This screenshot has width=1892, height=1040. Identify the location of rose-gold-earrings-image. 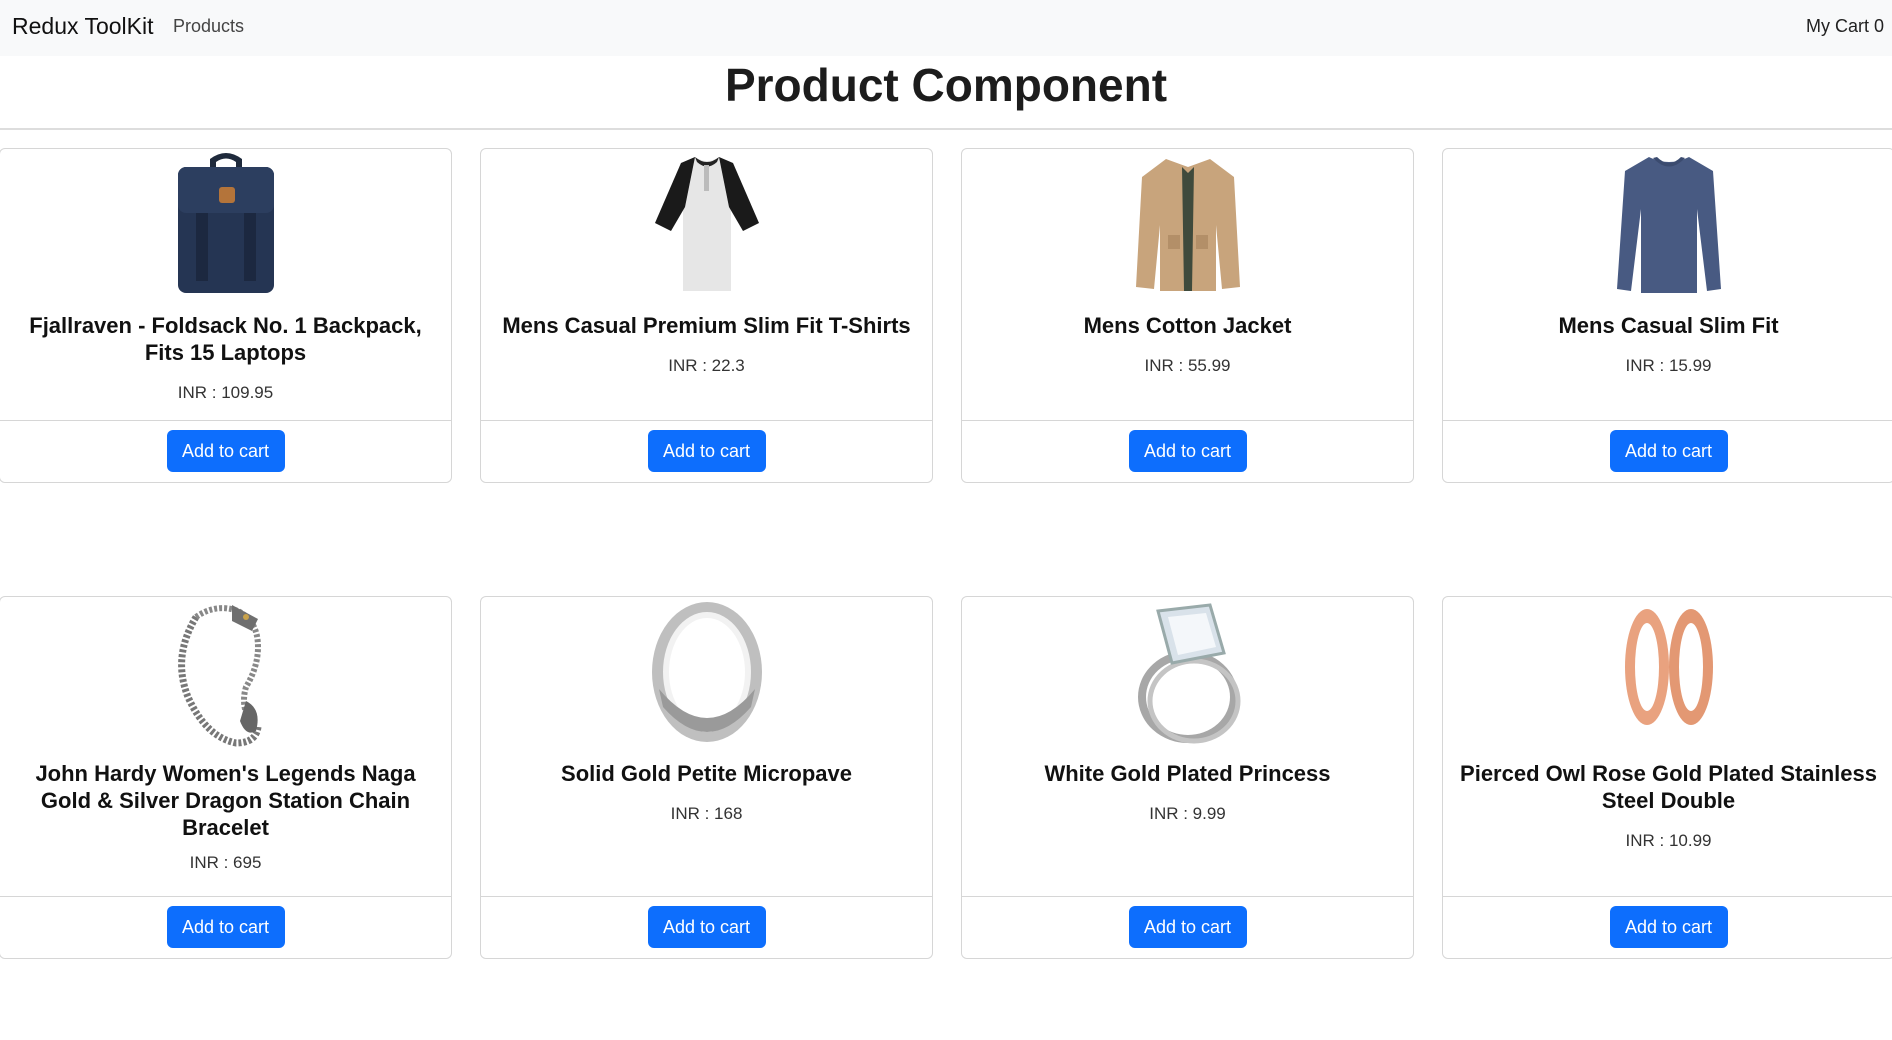
(1668, 667).